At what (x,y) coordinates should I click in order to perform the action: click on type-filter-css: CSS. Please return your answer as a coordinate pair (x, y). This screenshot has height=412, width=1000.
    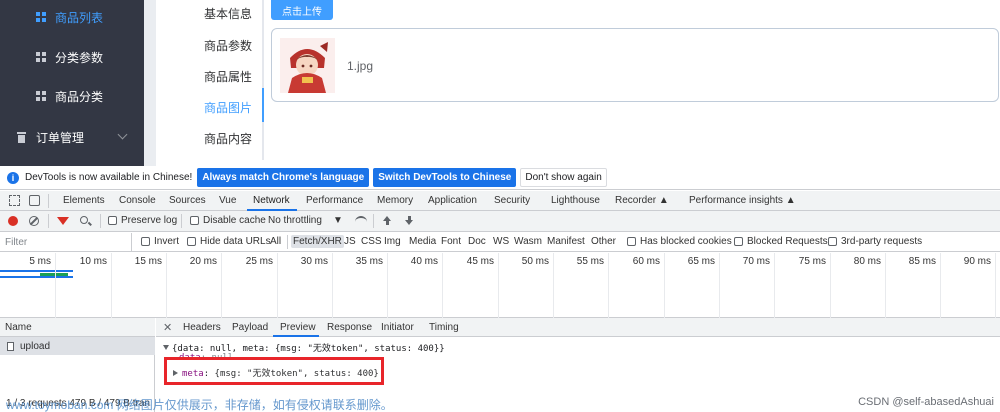
    Looking at the image, I should click on (371, 241).